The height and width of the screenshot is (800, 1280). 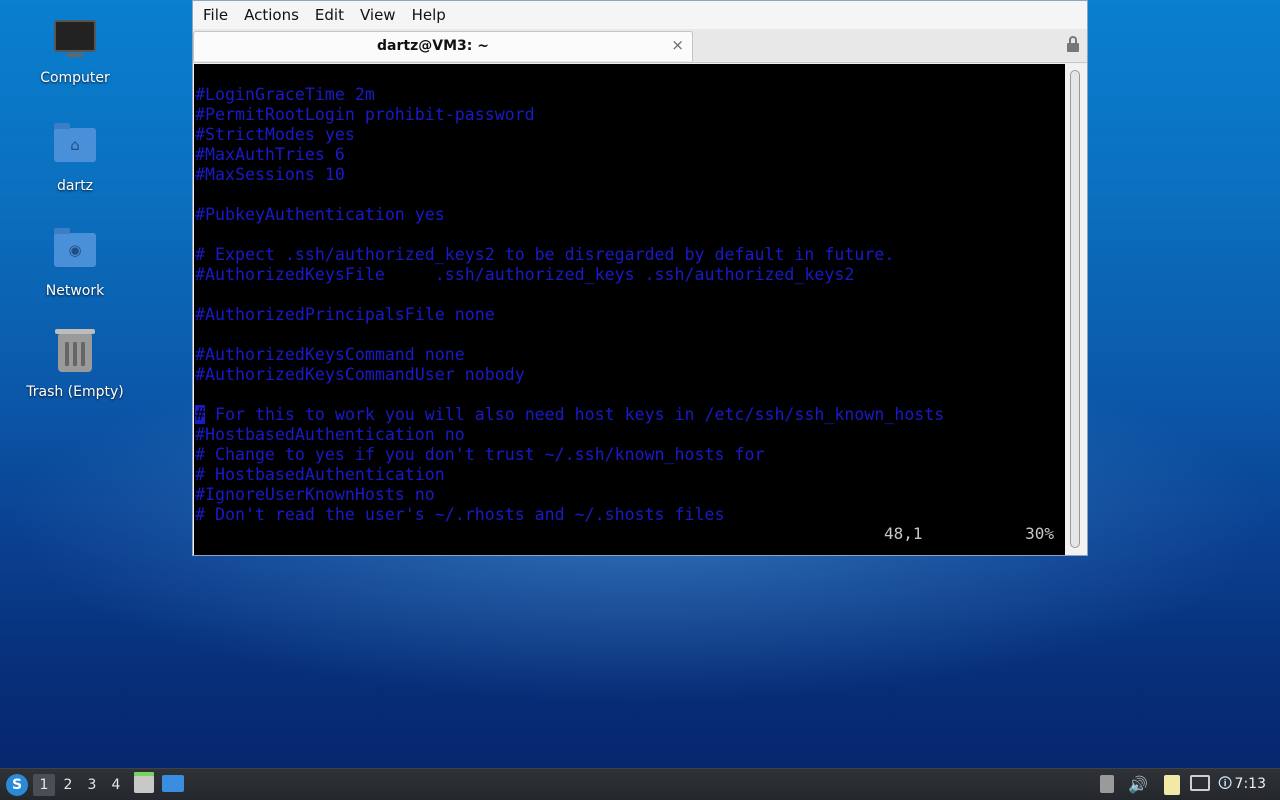 I want to click on terminal-line: #MaxAuthTries 6, so click(x=270, y=154).